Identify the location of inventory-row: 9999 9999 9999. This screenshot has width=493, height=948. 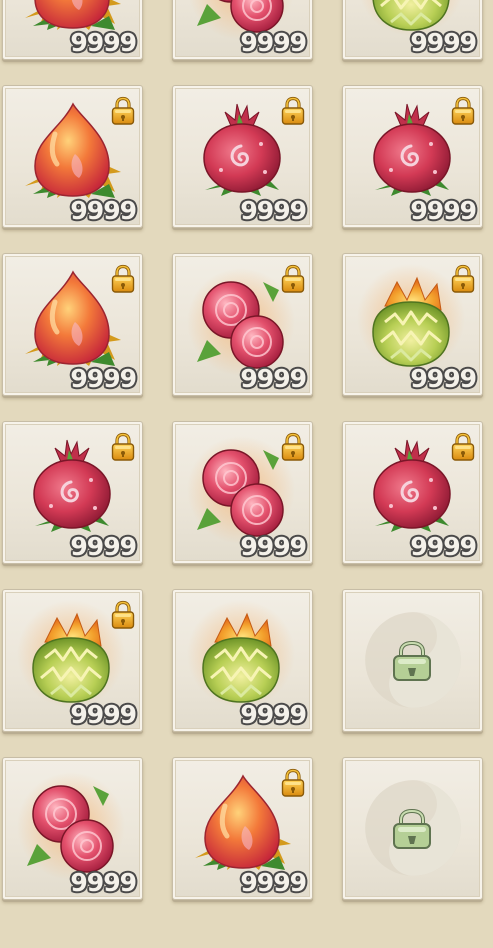
(246, 37).